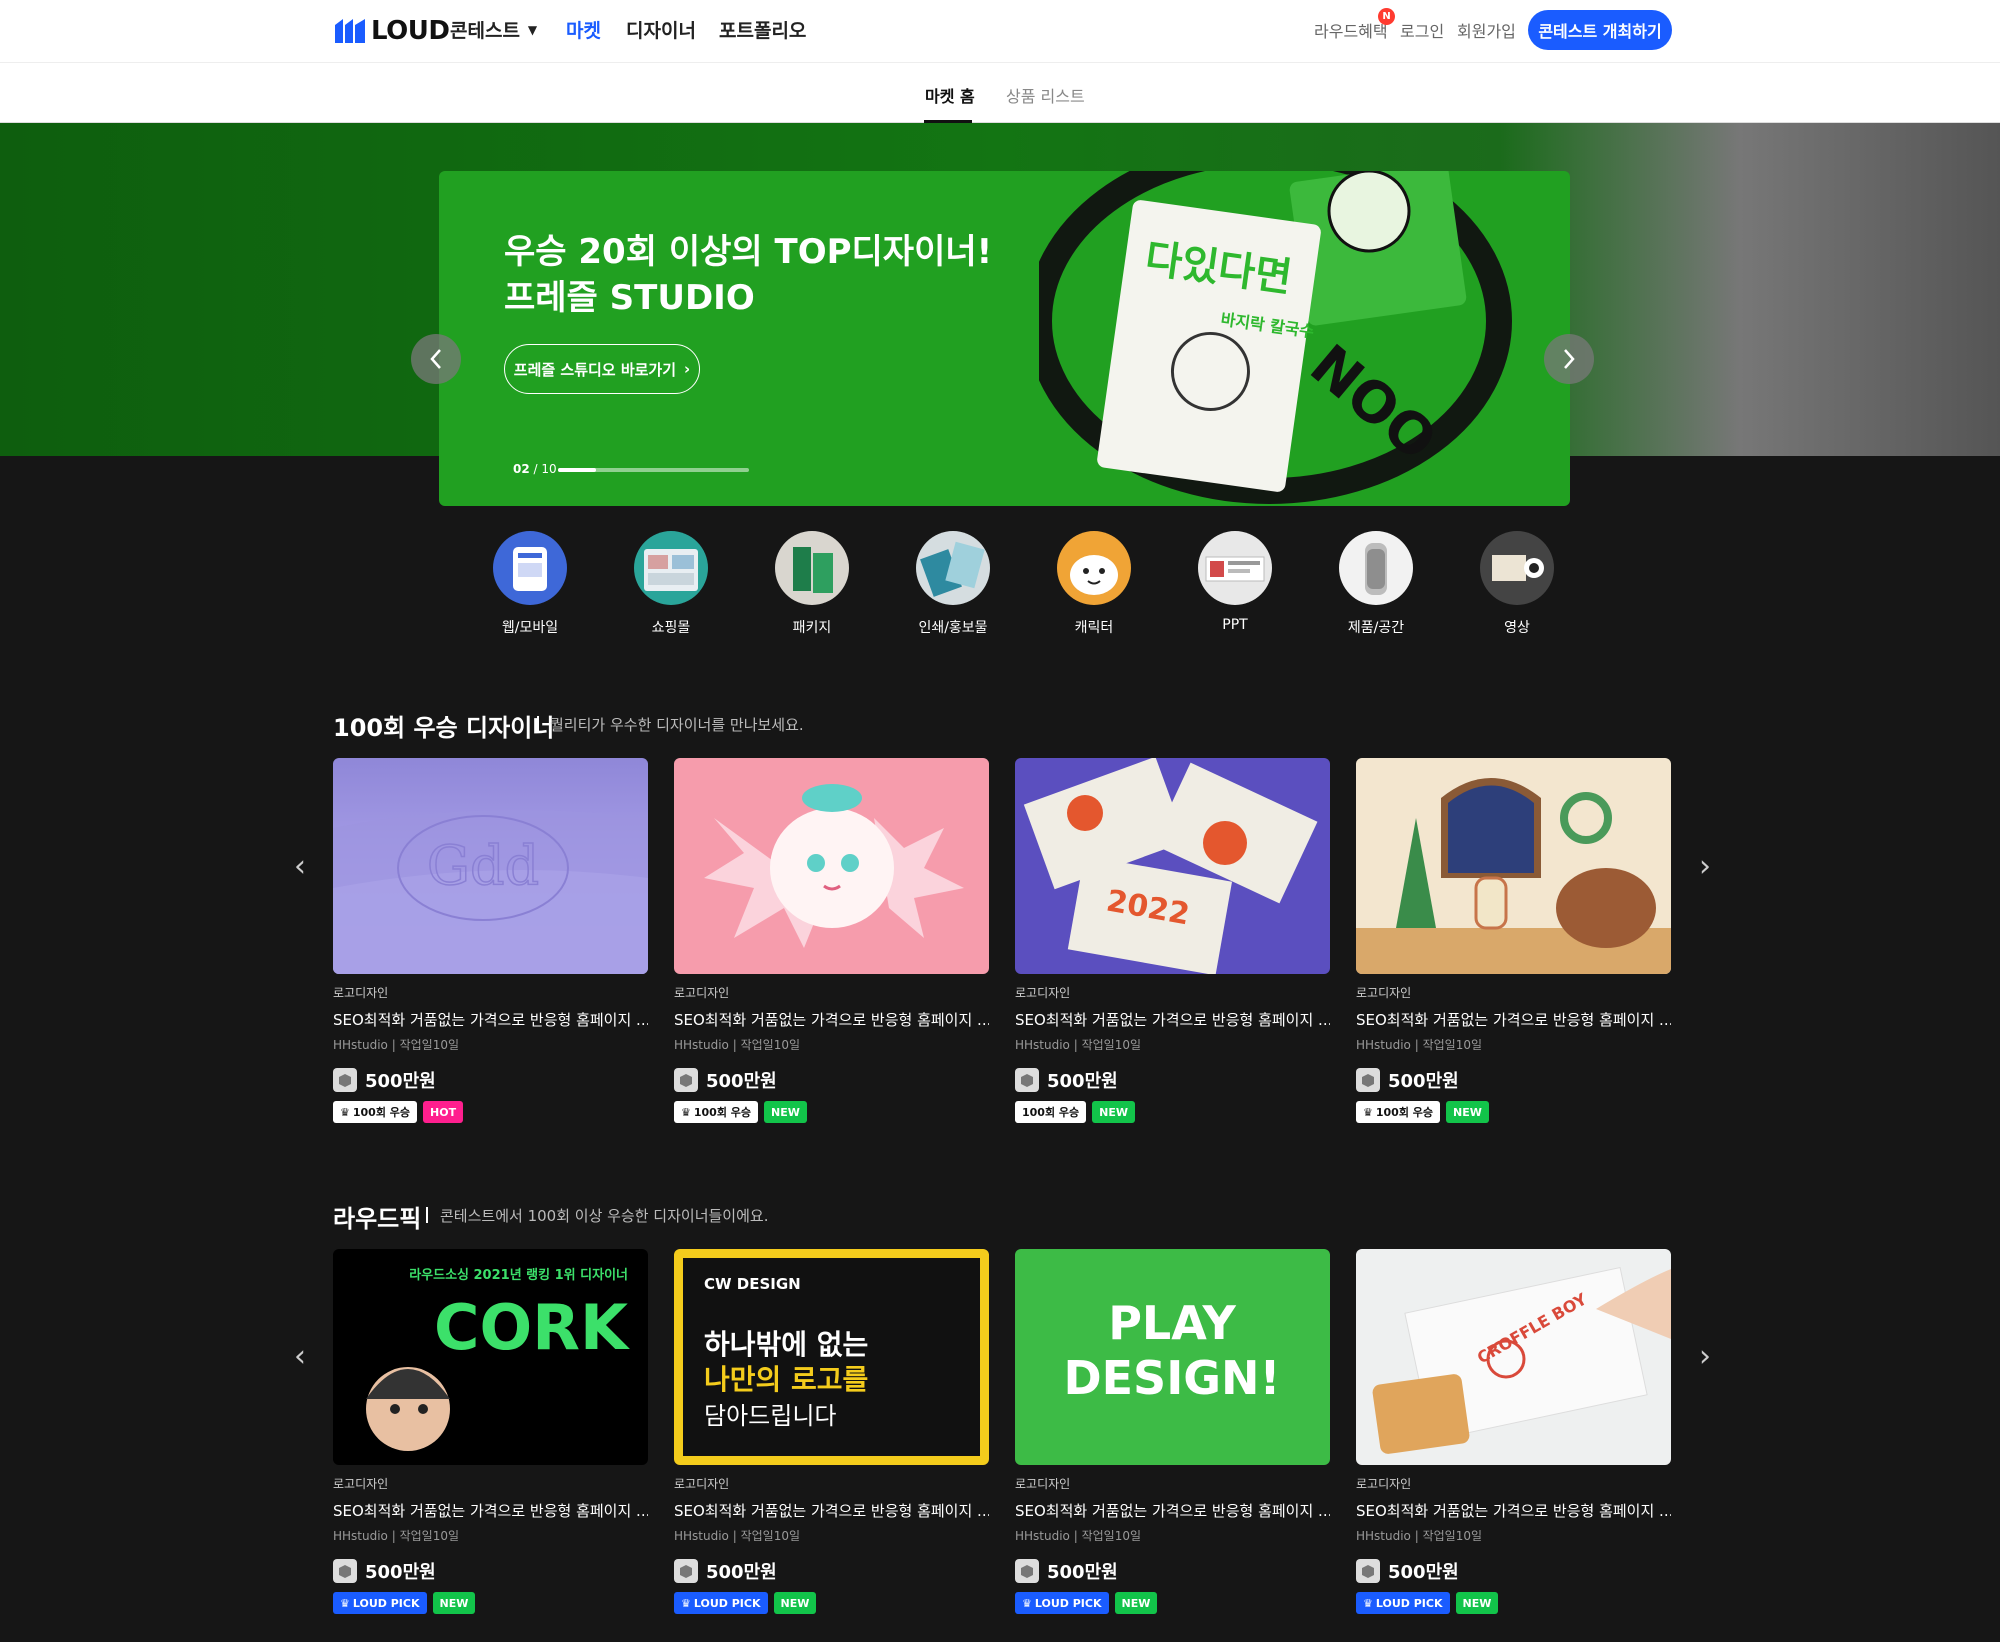 The image size is (2000, 1642). I want to click on section-subtitle-loud-pick: 콘테스트에서 100회 이상 우승한 디자이너들이에요., so click(604, 1216).